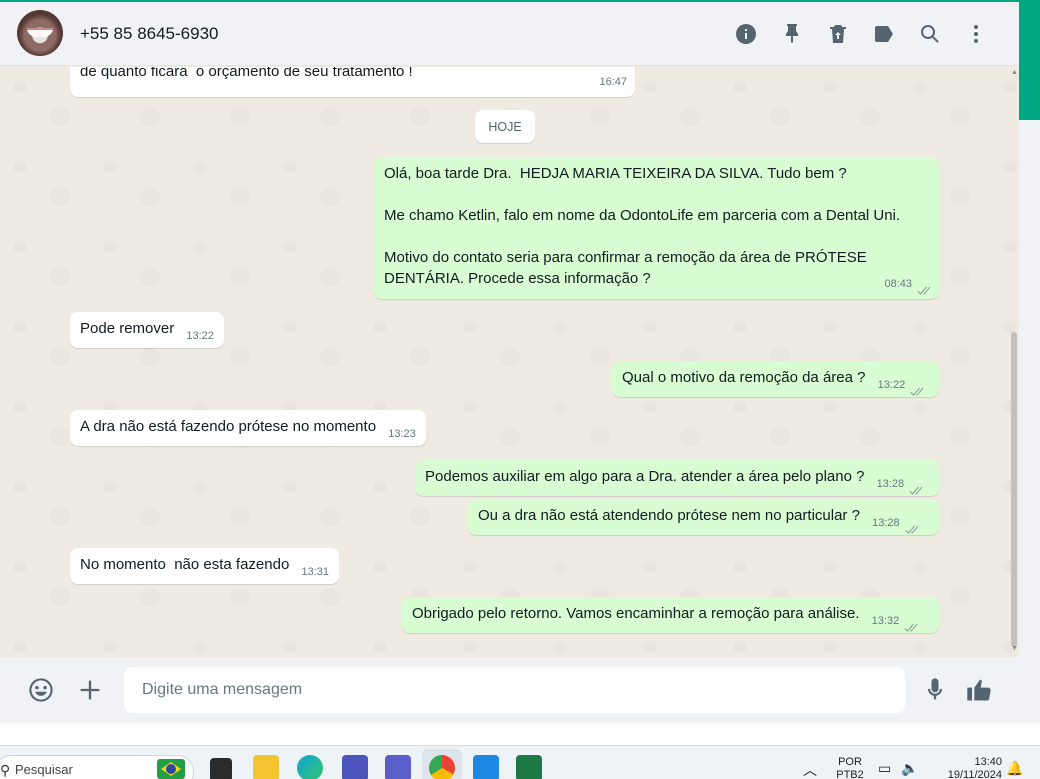 This screenshot has height=779, width=1040. What do you see at coordinates (41, 690) in the screenshot?
I see `emoji-icon` at bounding box center [41, 690].